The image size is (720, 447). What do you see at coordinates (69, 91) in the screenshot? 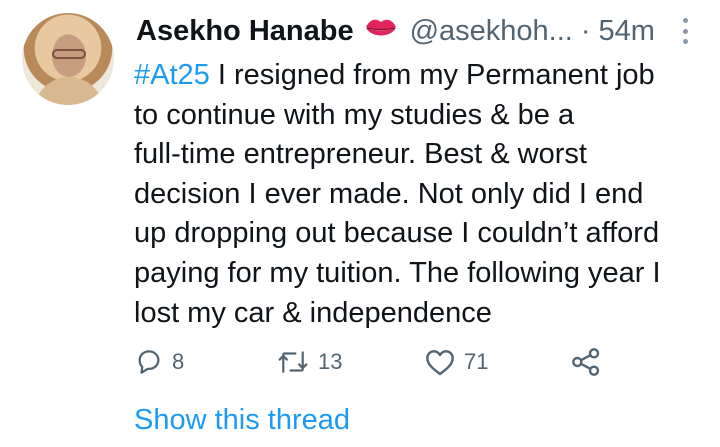
I see `avatar-body` at bounding box center [69, 91].